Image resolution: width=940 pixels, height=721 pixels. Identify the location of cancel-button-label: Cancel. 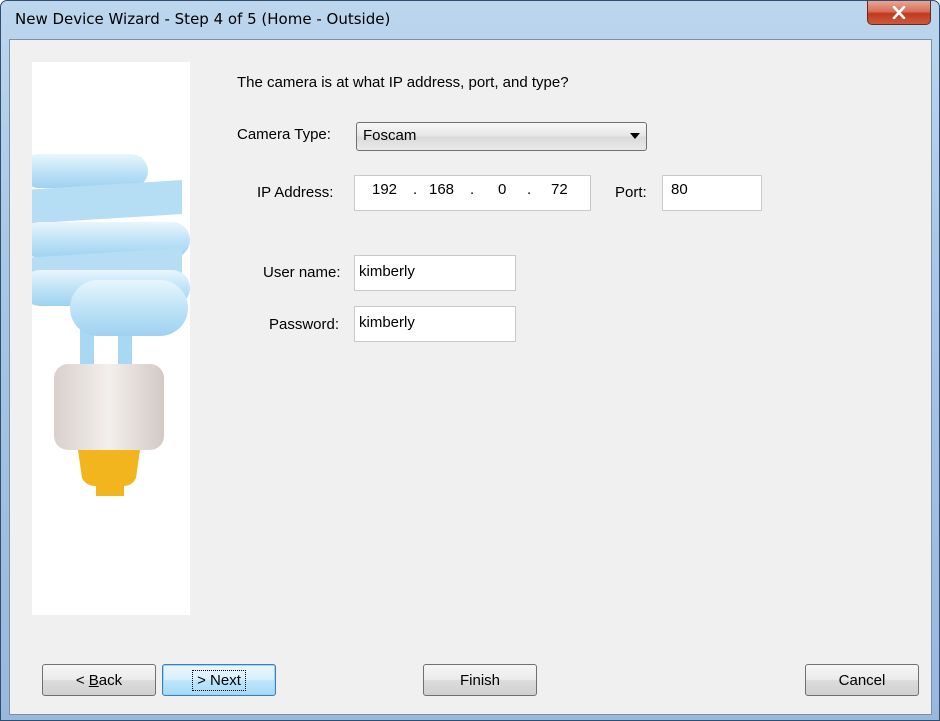
(862, 680).